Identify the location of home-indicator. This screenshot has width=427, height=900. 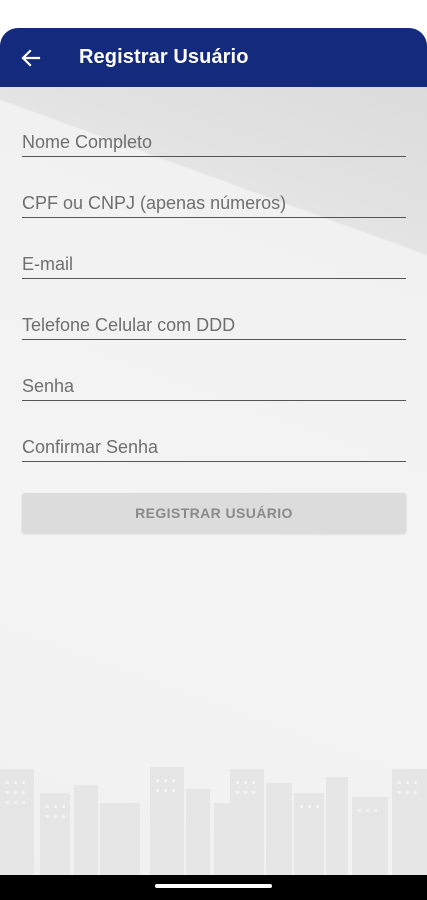
(213, 886).